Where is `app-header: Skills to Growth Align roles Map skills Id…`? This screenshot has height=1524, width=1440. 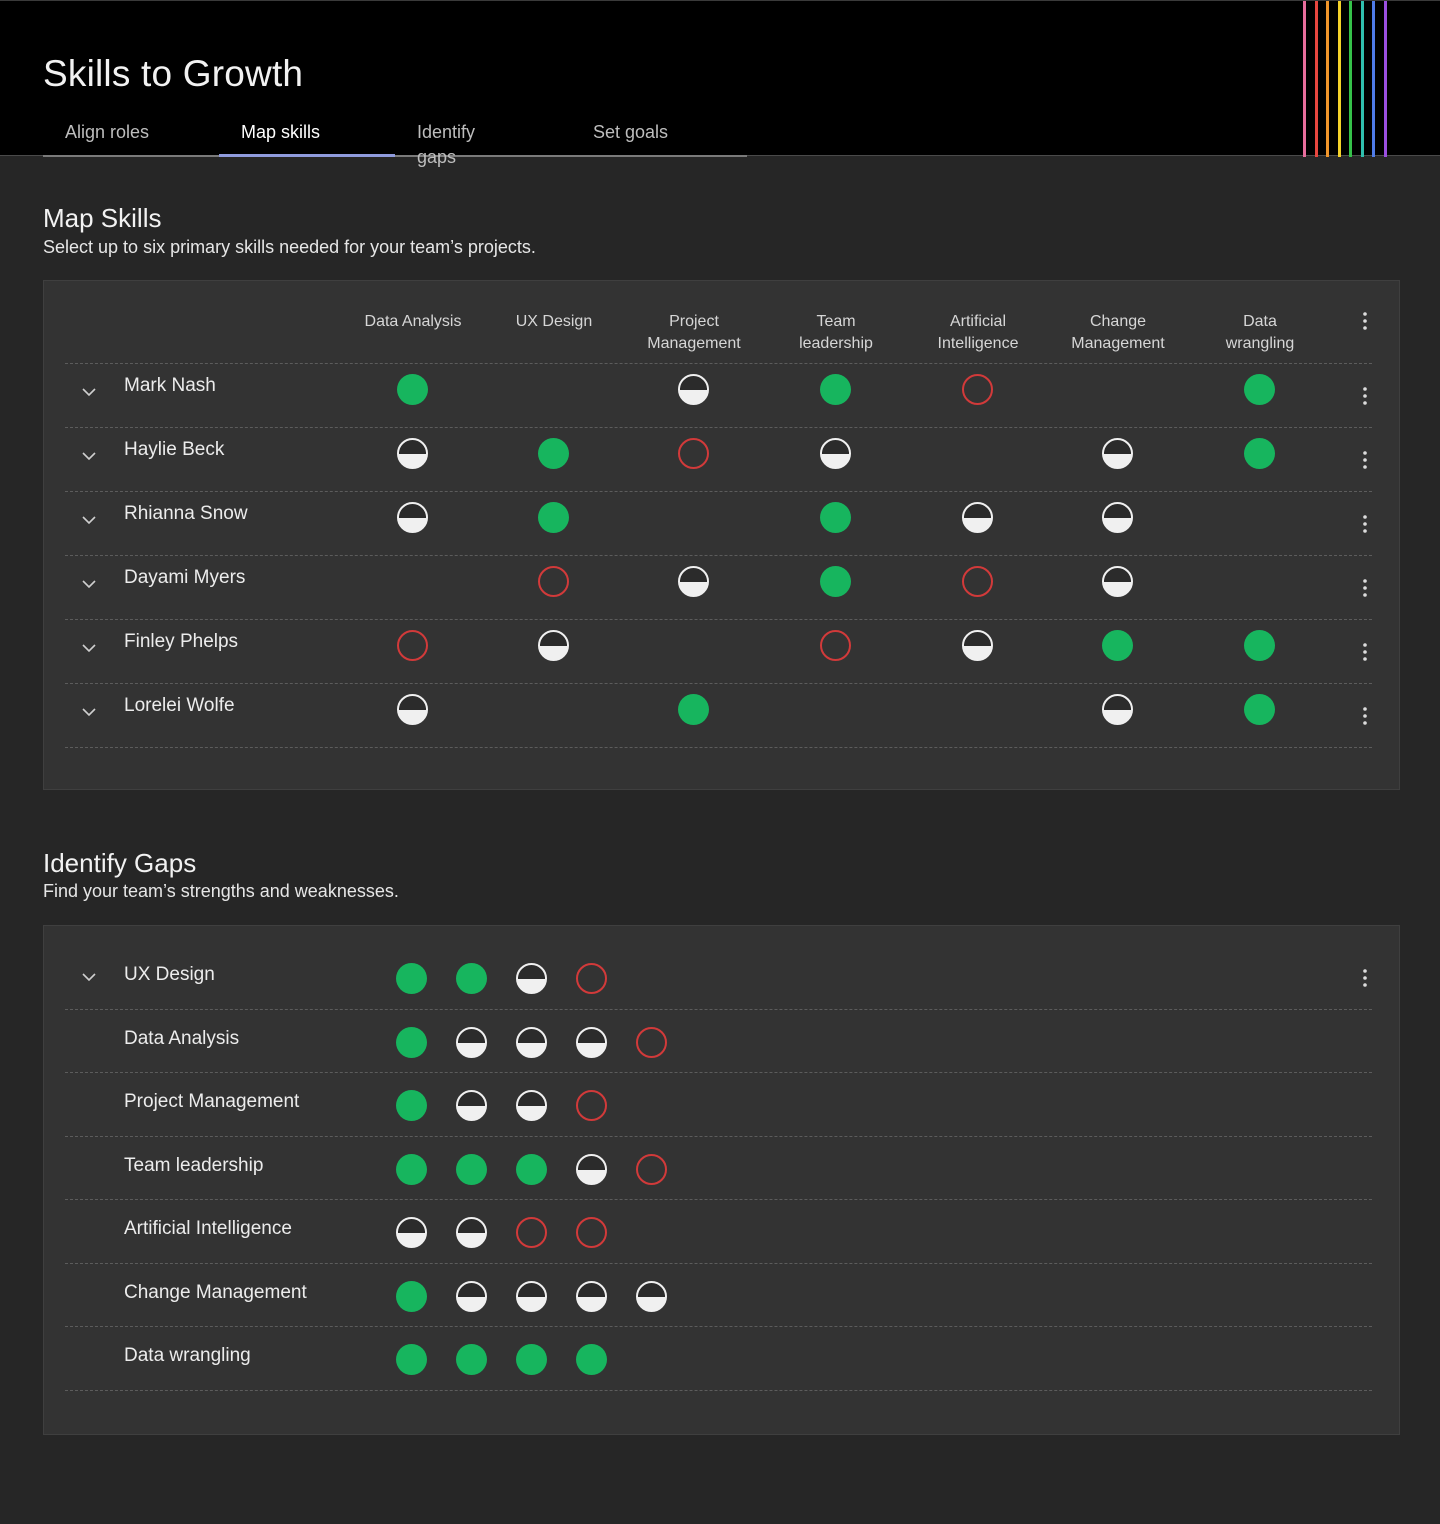 app-header: Skills to Growth Align roles Map skills Id… is located at coordinates (720, 83).